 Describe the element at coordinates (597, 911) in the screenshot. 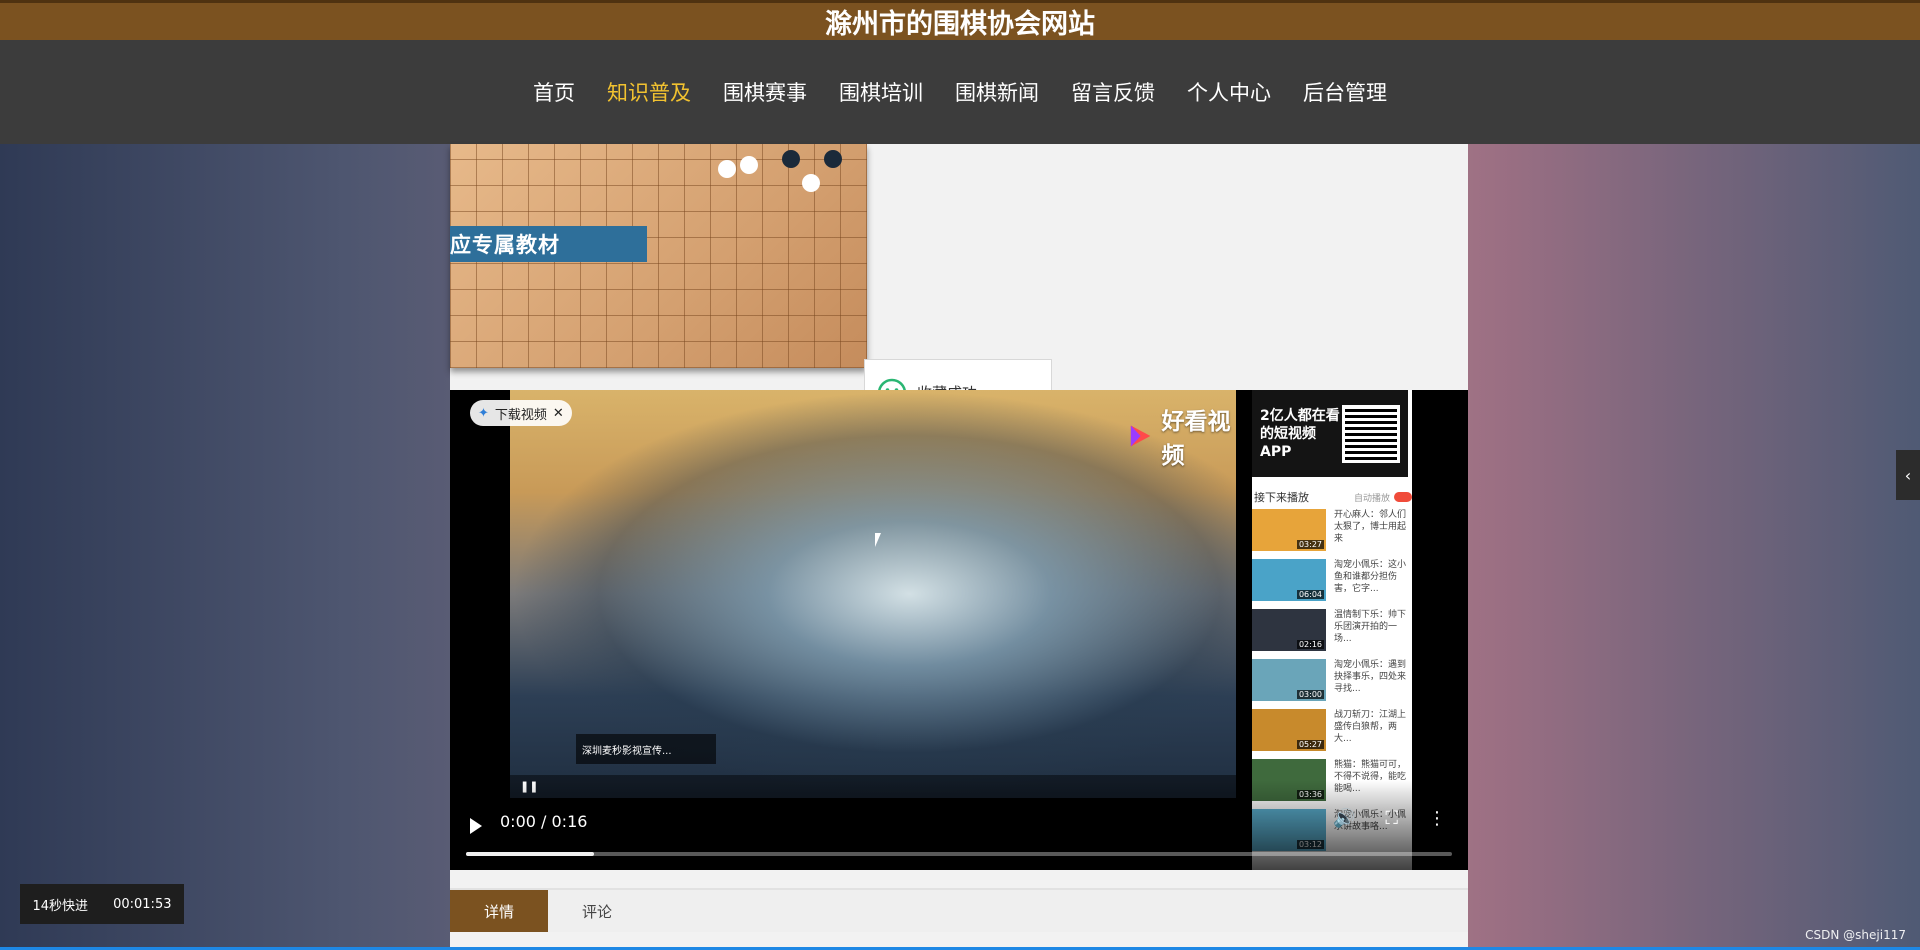

I see `tab-comments: 评论` at that location.